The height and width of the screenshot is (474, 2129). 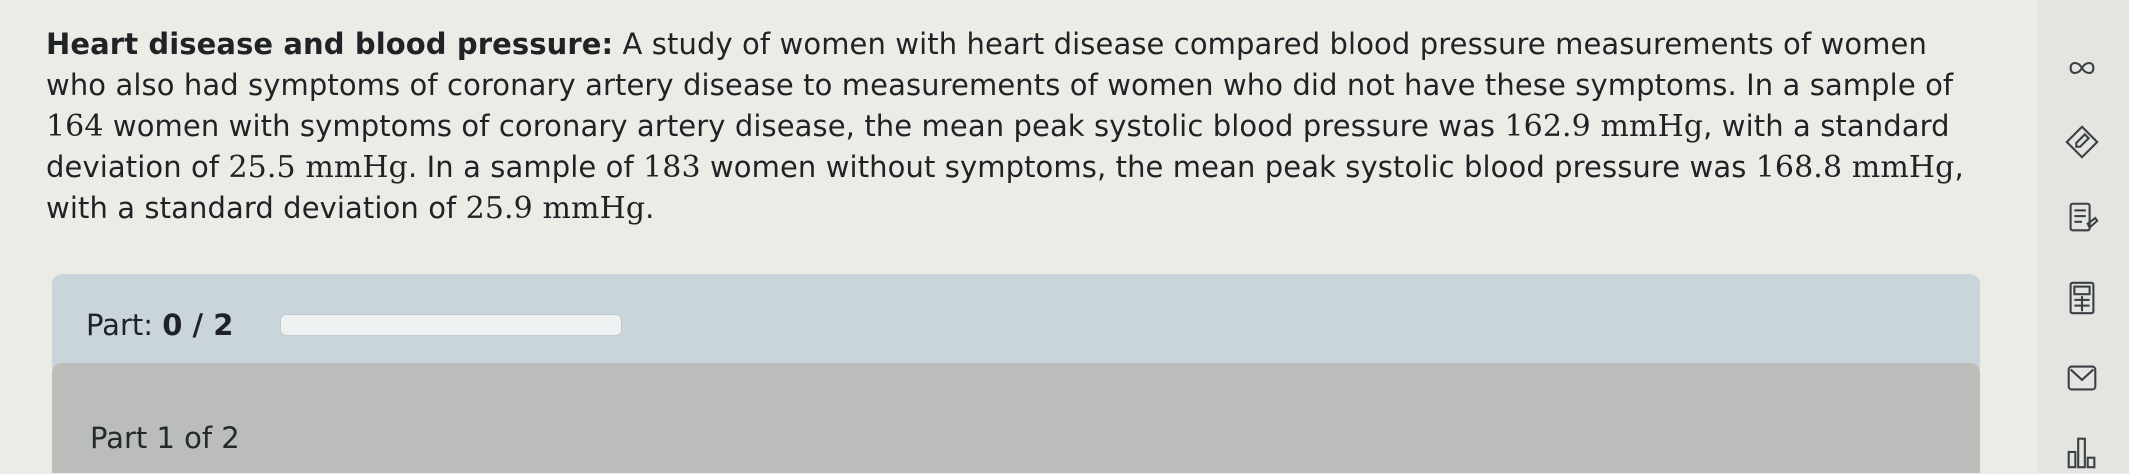 I want to click on problem-text: . In a sample of, so click(x=525, y=167).